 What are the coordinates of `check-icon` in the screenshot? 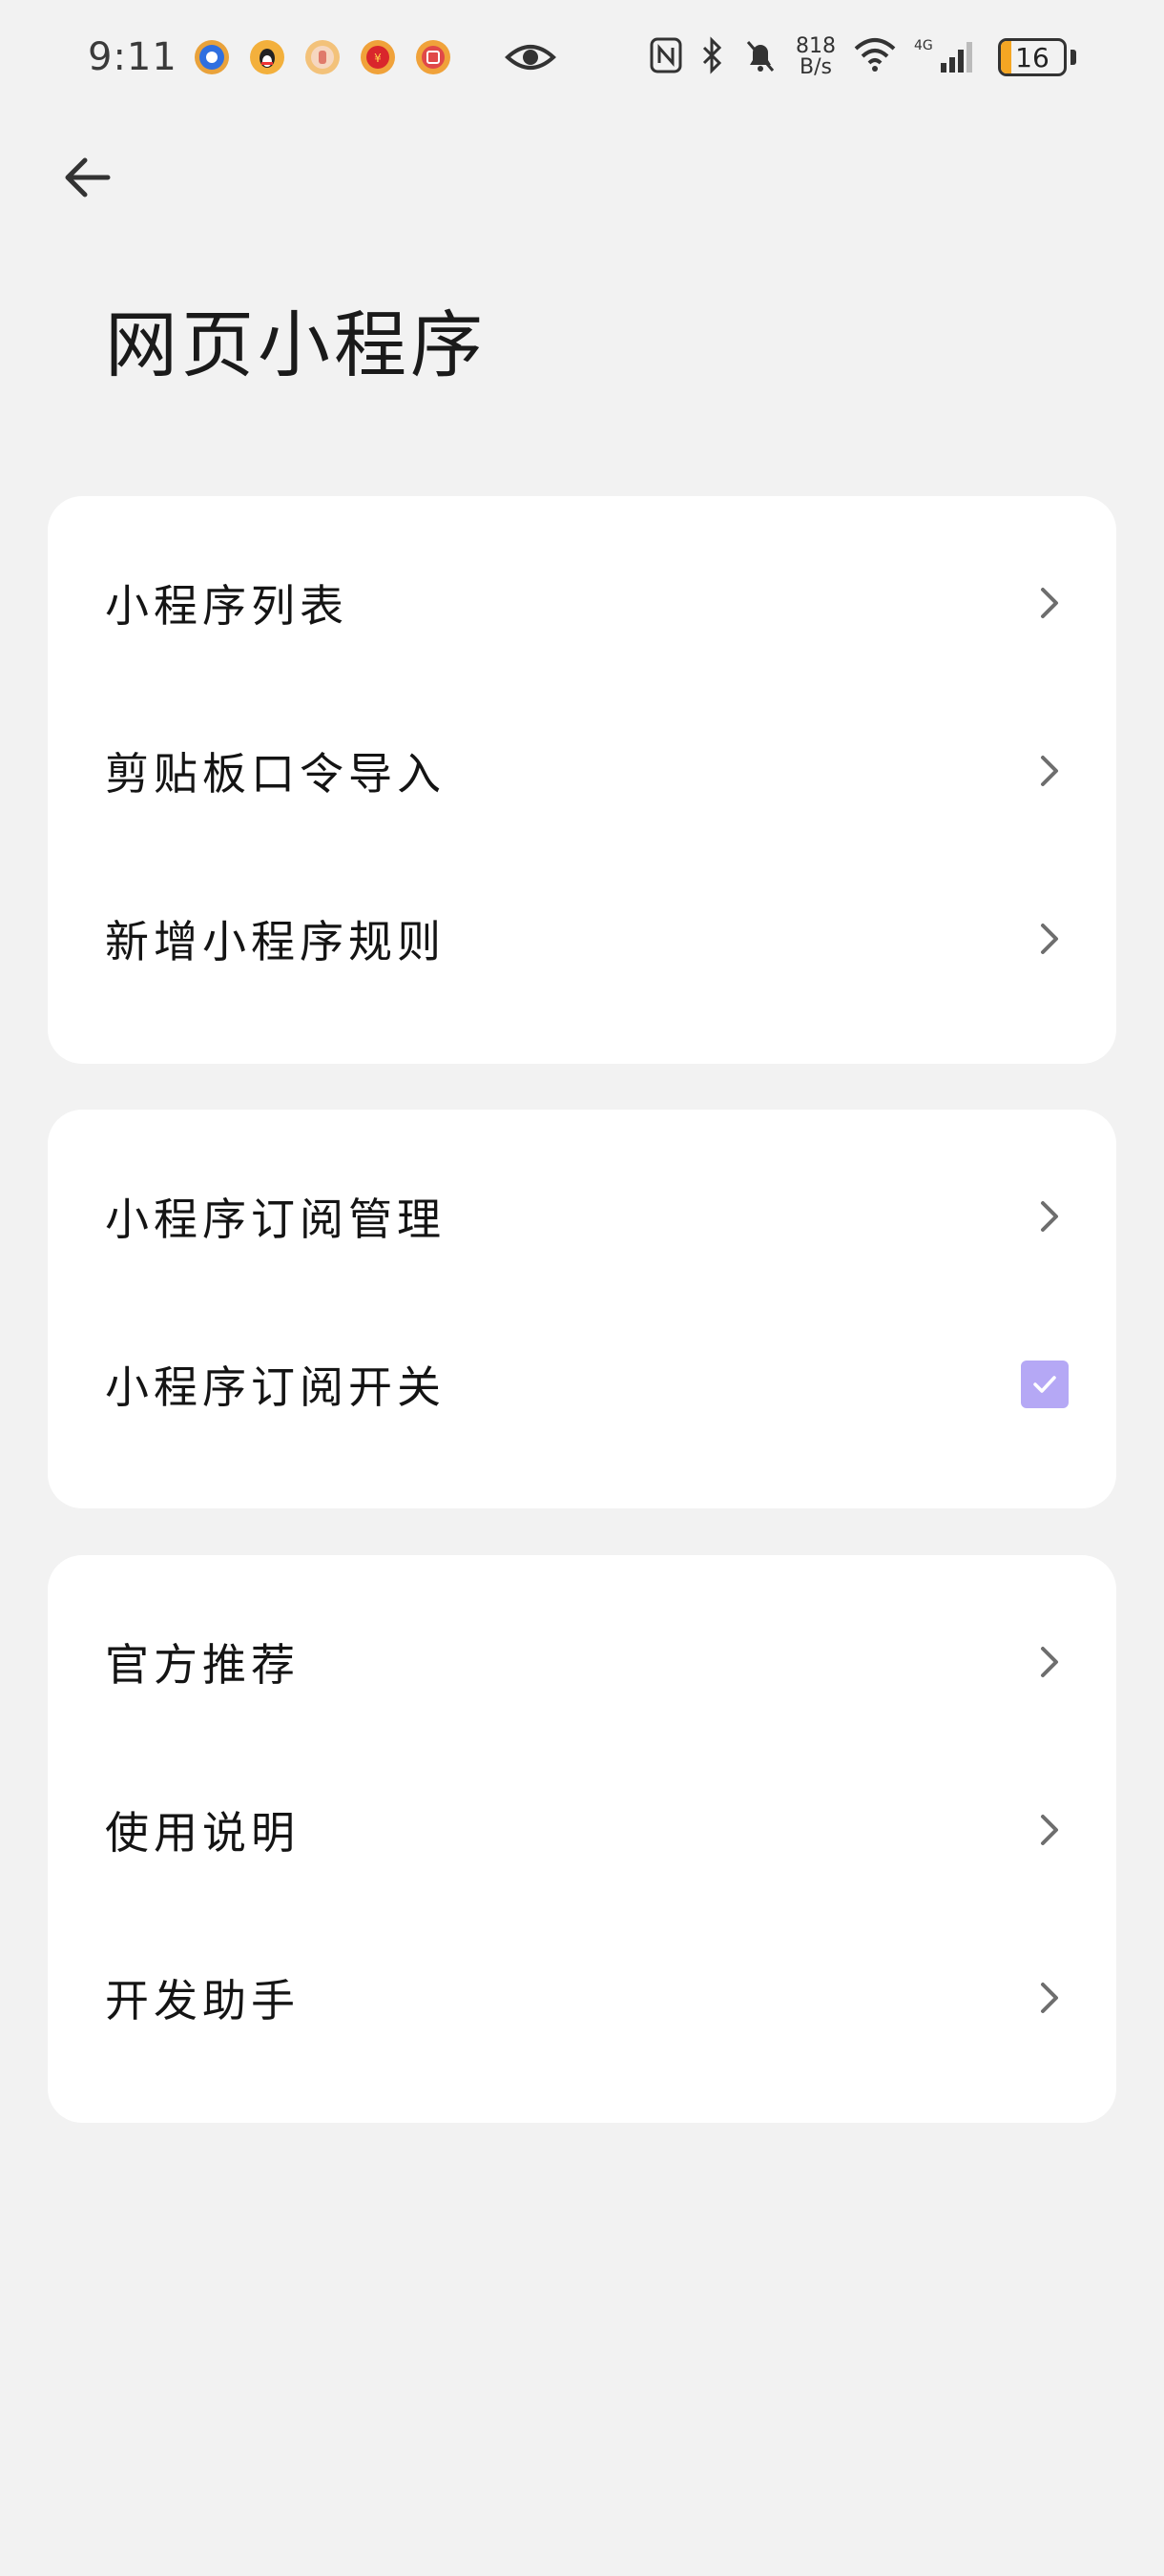 It's located at (1045, 1384).